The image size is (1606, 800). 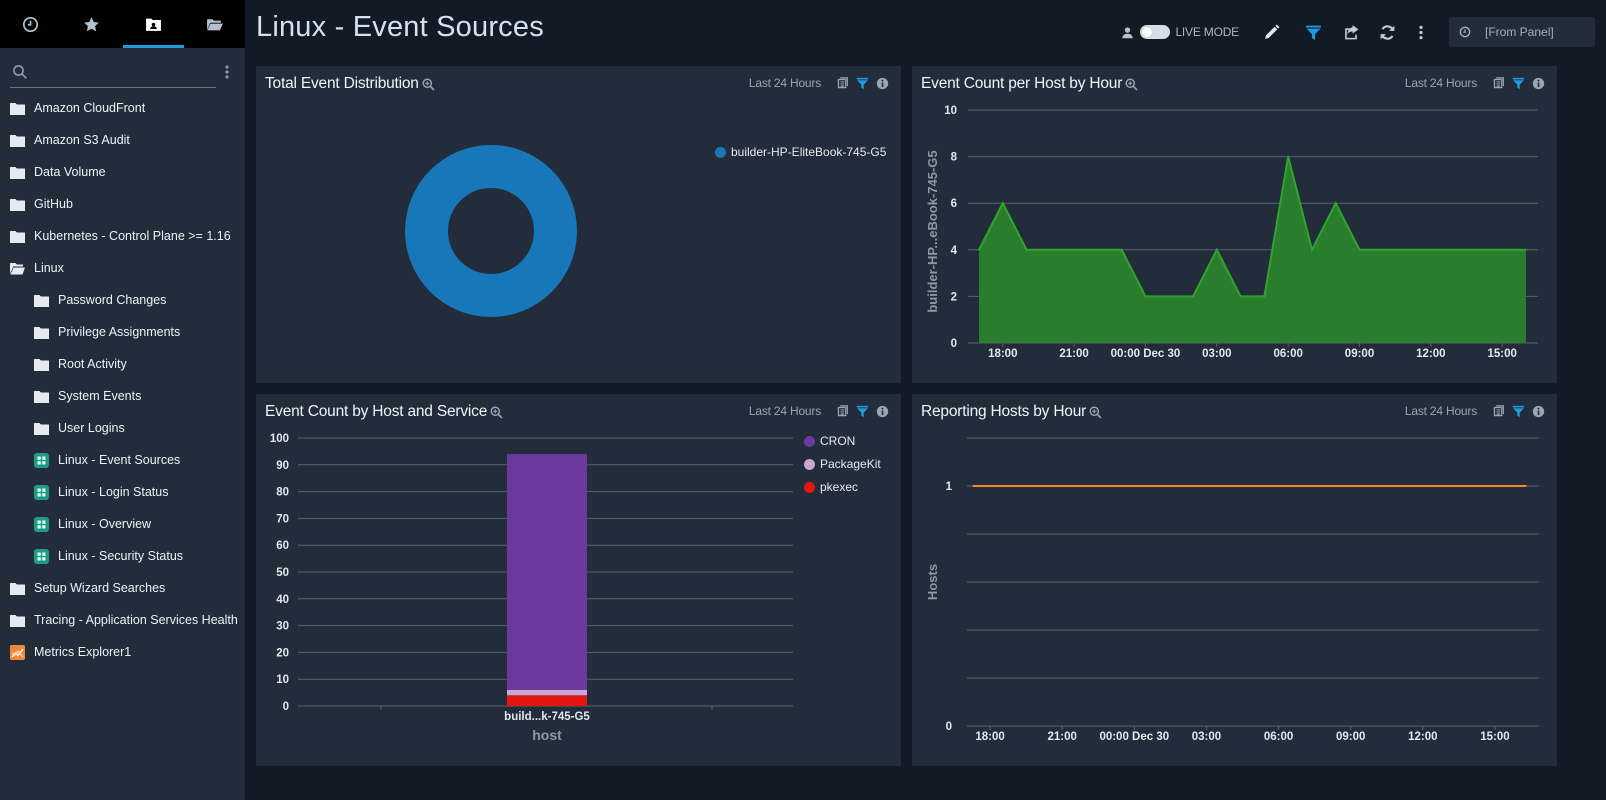 I want to click on sidebar-item-amazon-s3-audit: Amazon S3 Audit, so click(x=122, y=140).